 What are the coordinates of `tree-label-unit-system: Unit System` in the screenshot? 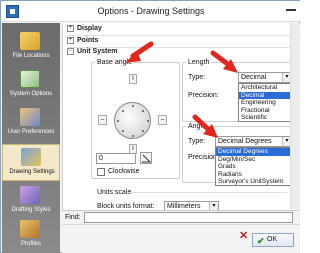 It's located at (97, 51).